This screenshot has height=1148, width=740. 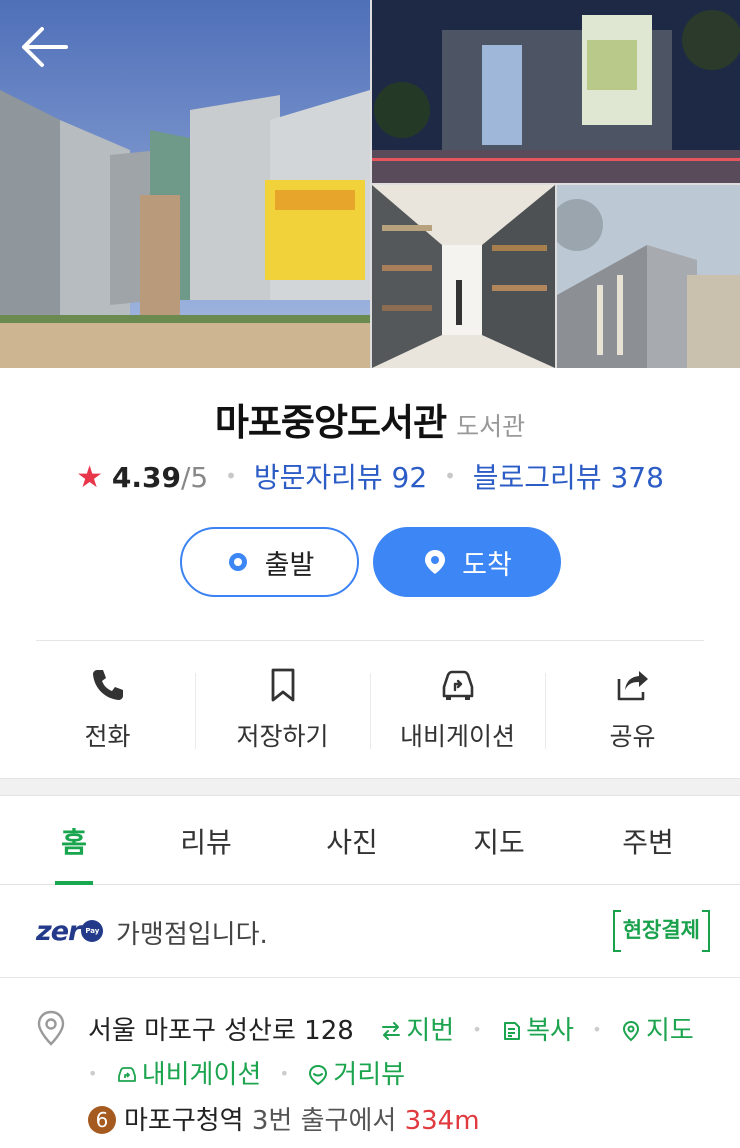 What do you see at coordinates (512, 1031) in the screenshot?
I see `copy-icon` at bounding box center [512, 1031].